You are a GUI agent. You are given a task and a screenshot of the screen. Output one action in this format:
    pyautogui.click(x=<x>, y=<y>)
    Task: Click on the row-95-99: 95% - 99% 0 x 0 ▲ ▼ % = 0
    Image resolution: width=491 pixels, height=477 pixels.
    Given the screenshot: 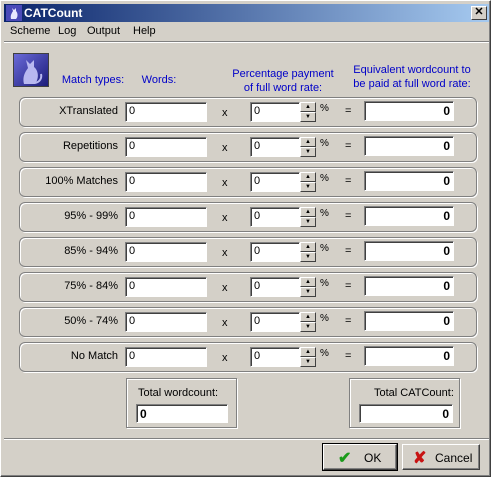 What is the action you would take?
    pyautogui.click(x=248, y=217)
    